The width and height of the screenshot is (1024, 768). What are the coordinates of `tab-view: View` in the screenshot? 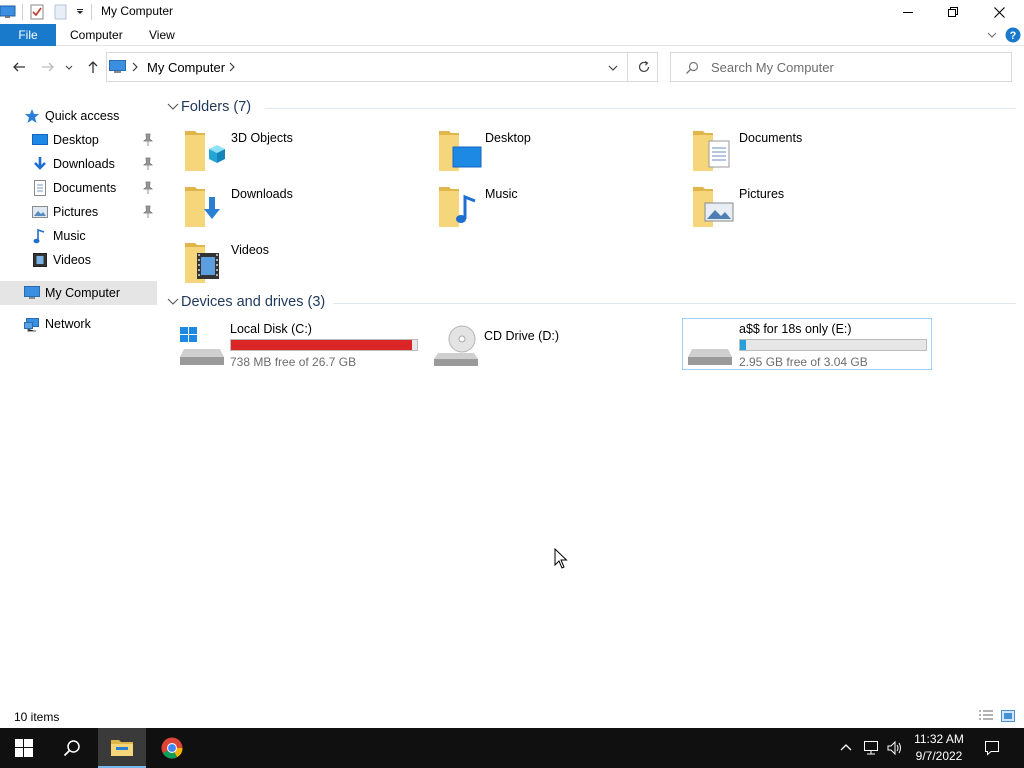 It's located at (162, 35).